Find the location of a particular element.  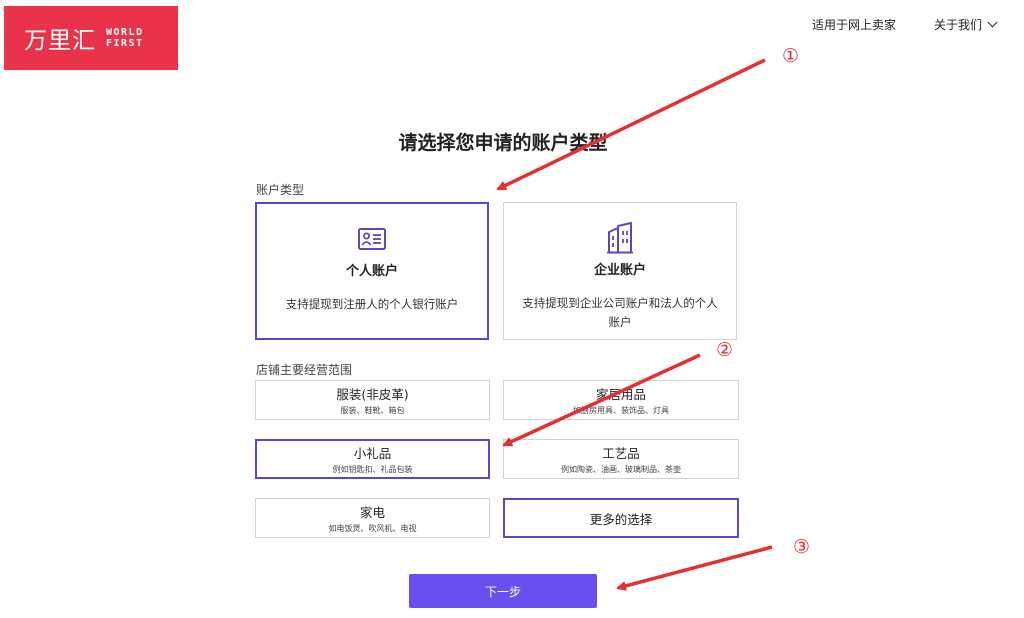

logo-en-line1: WORLD is located at coordinates (125, 32).